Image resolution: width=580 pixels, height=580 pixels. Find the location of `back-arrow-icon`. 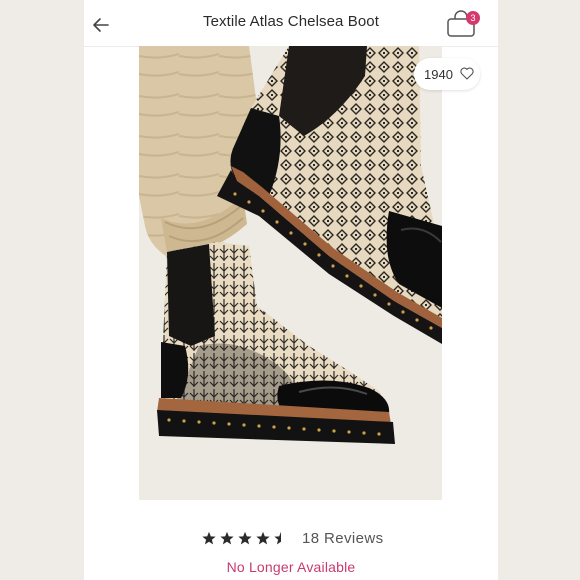

back-arrow-icon is located at coordinates (101, 25).